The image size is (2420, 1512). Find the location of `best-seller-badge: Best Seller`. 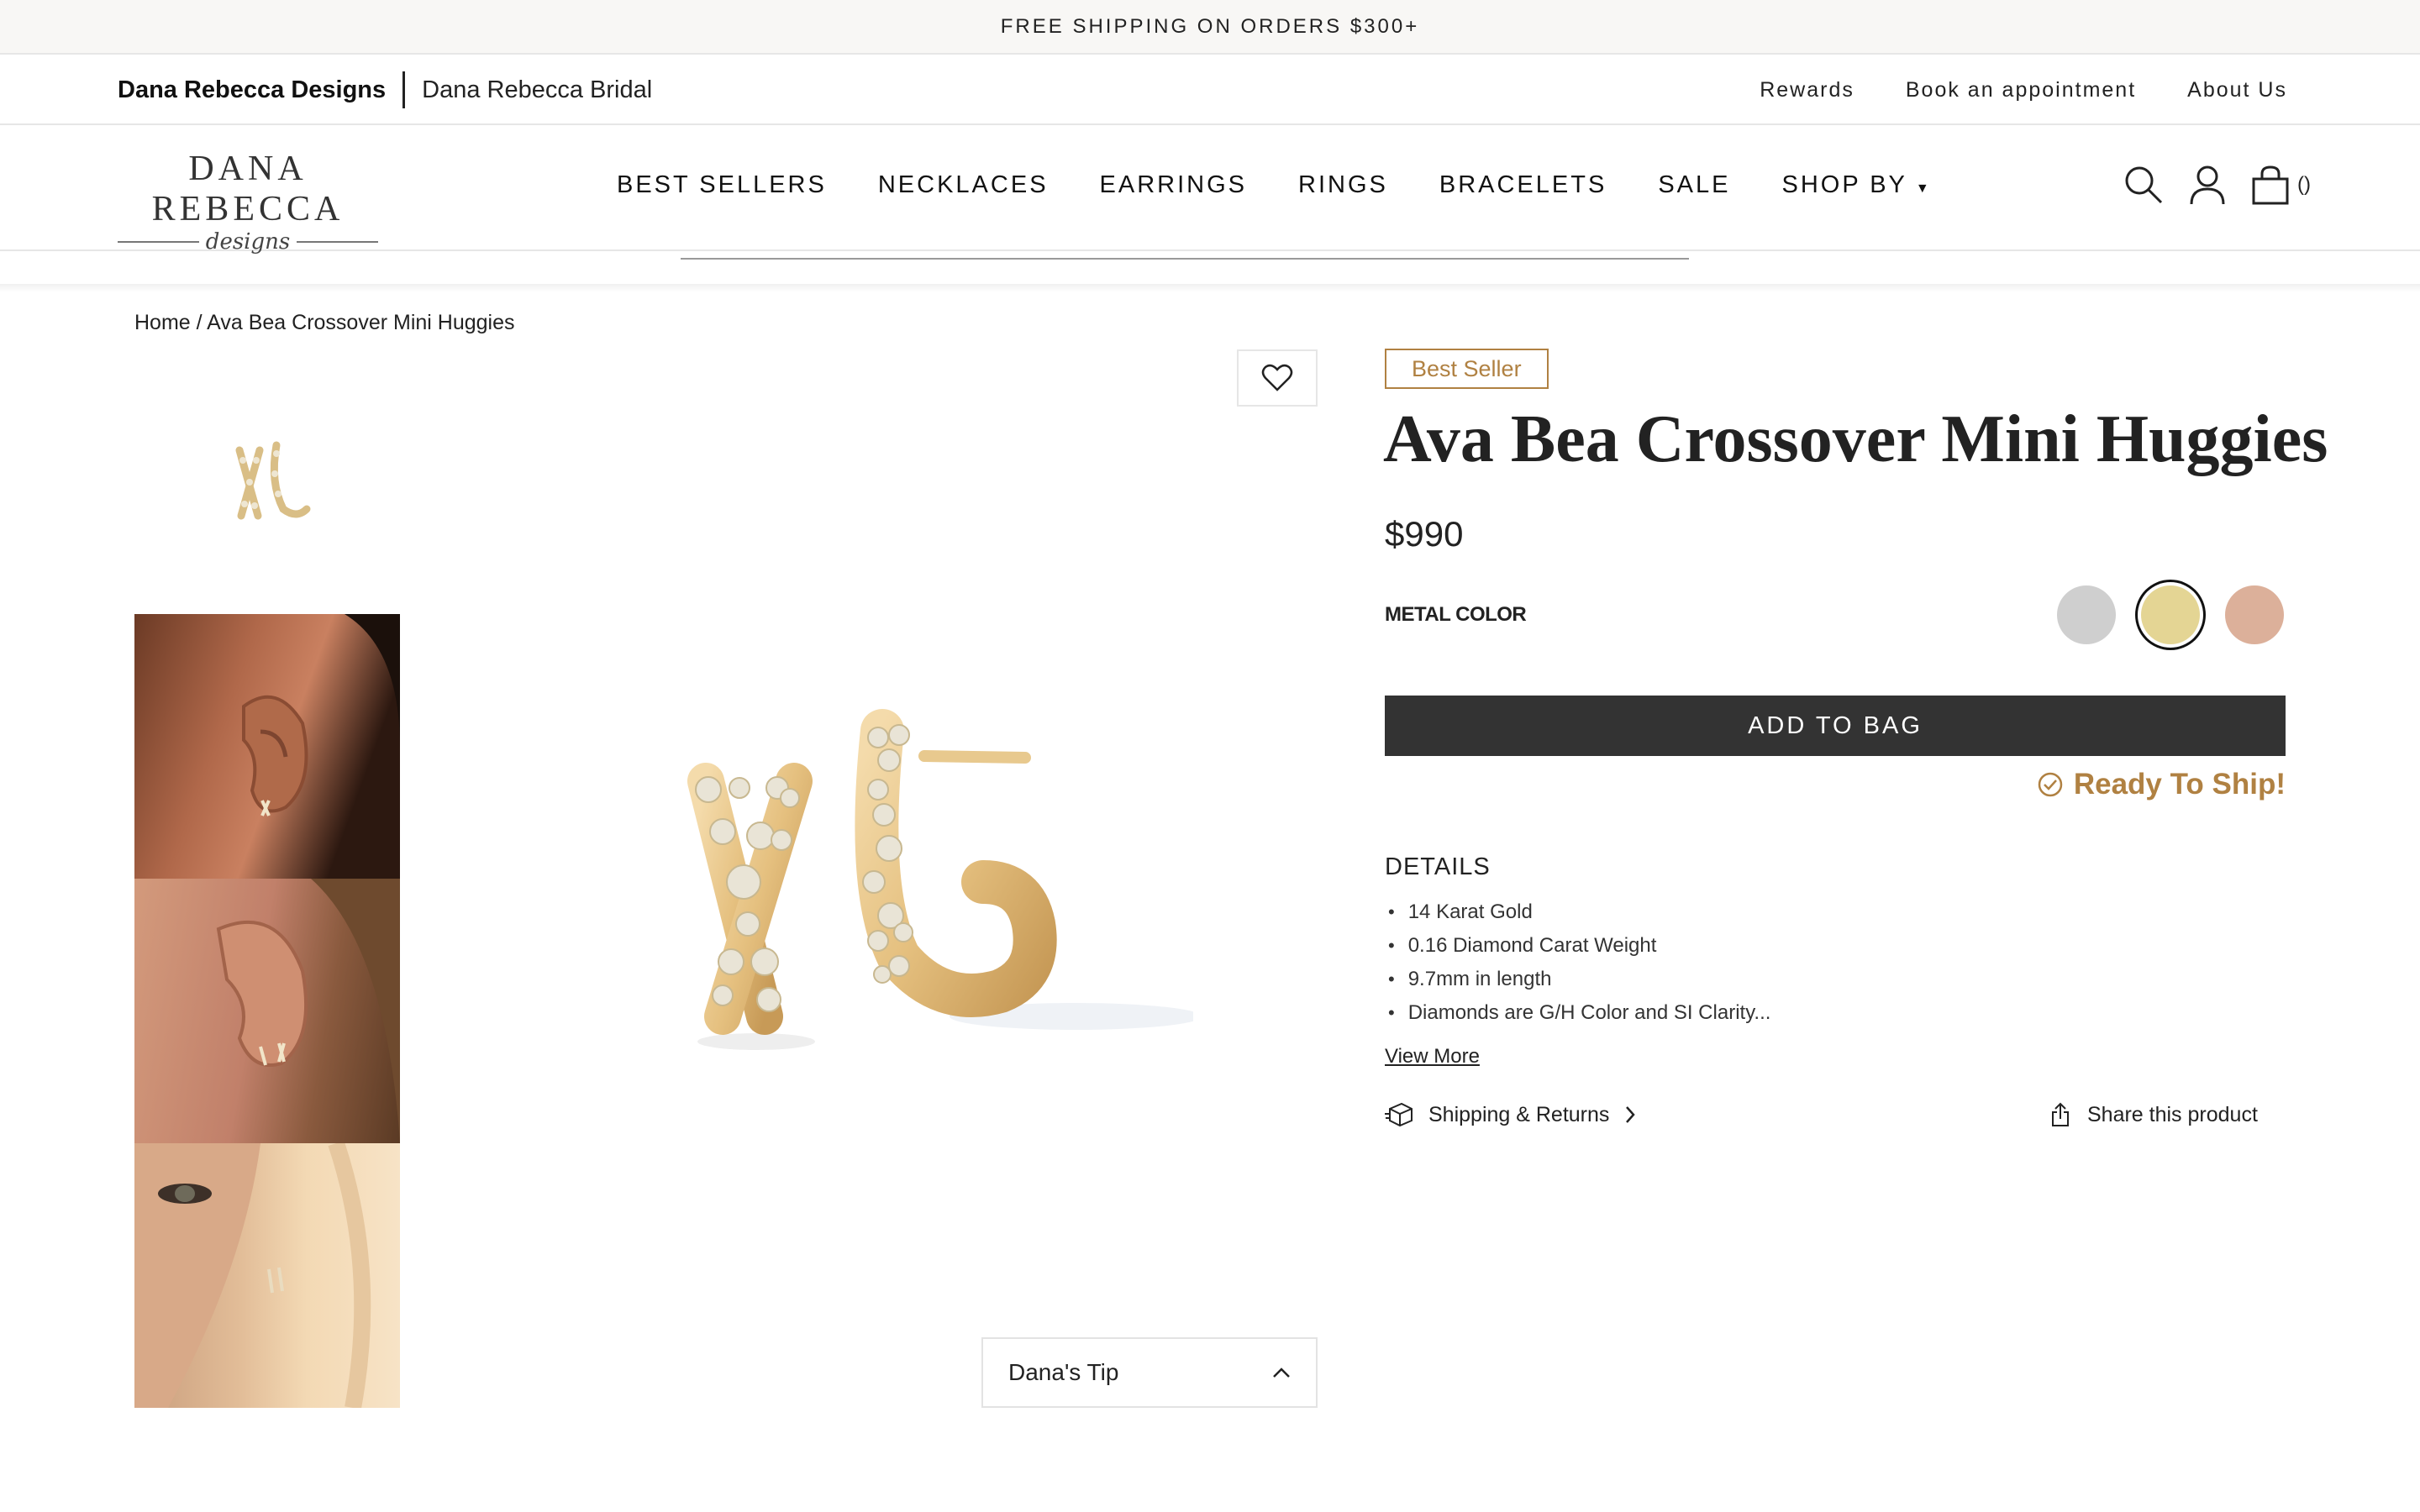

best-seller-badge: Best Seller is located at coordinates (1467, 369).